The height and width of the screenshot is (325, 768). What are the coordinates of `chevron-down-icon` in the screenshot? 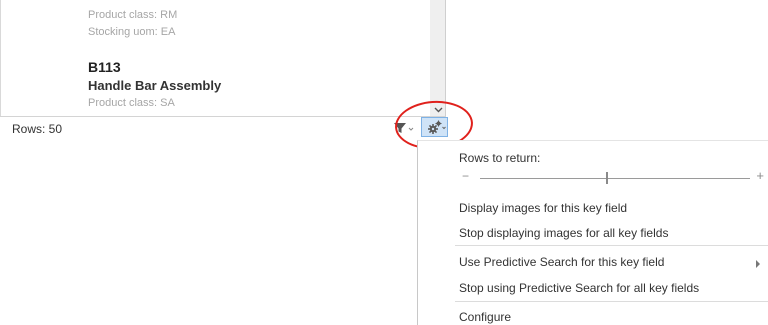 It's located at (438, 110).